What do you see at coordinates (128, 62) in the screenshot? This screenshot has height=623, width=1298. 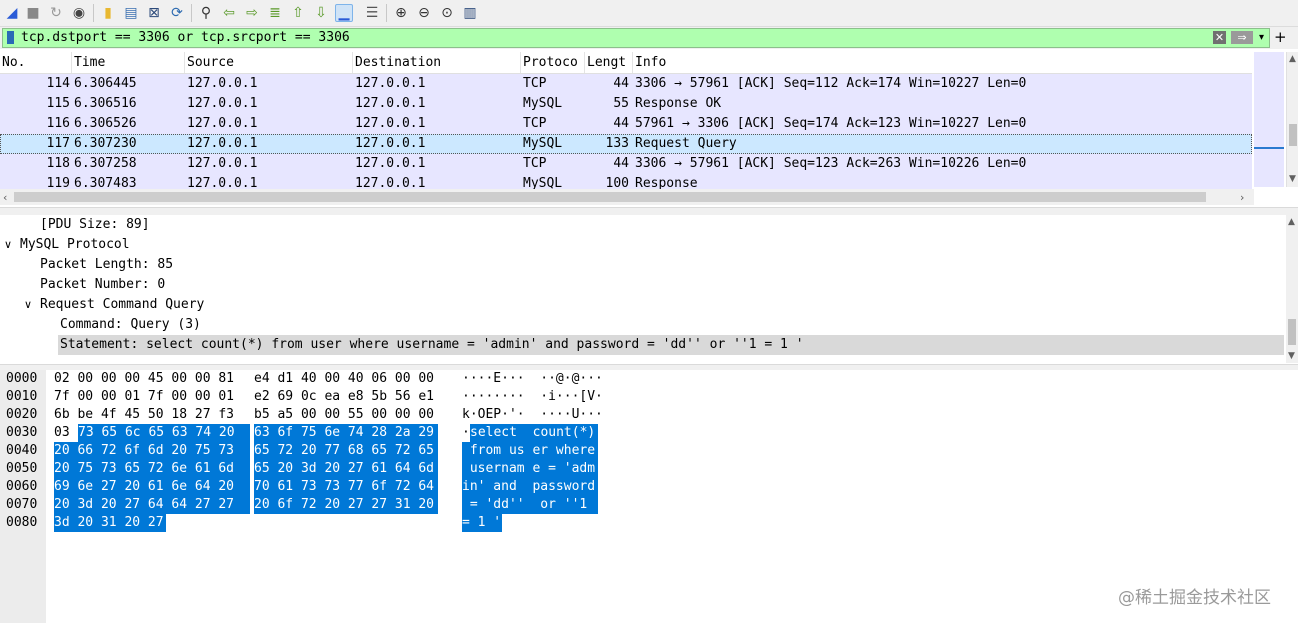 I see `column-header-time: Time` at bounding box center [128, 62].